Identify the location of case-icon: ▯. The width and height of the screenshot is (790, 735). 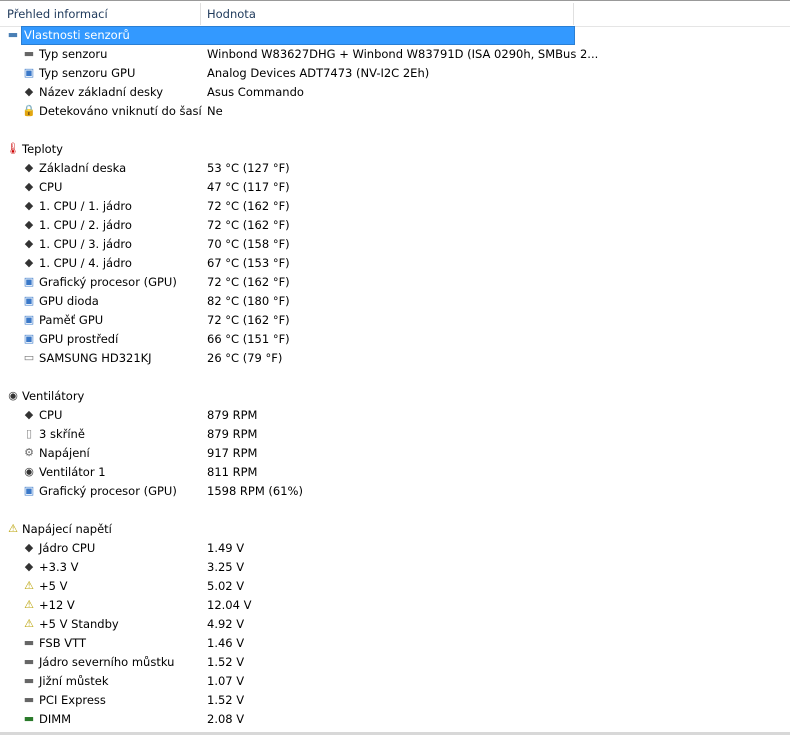
(29, 433).